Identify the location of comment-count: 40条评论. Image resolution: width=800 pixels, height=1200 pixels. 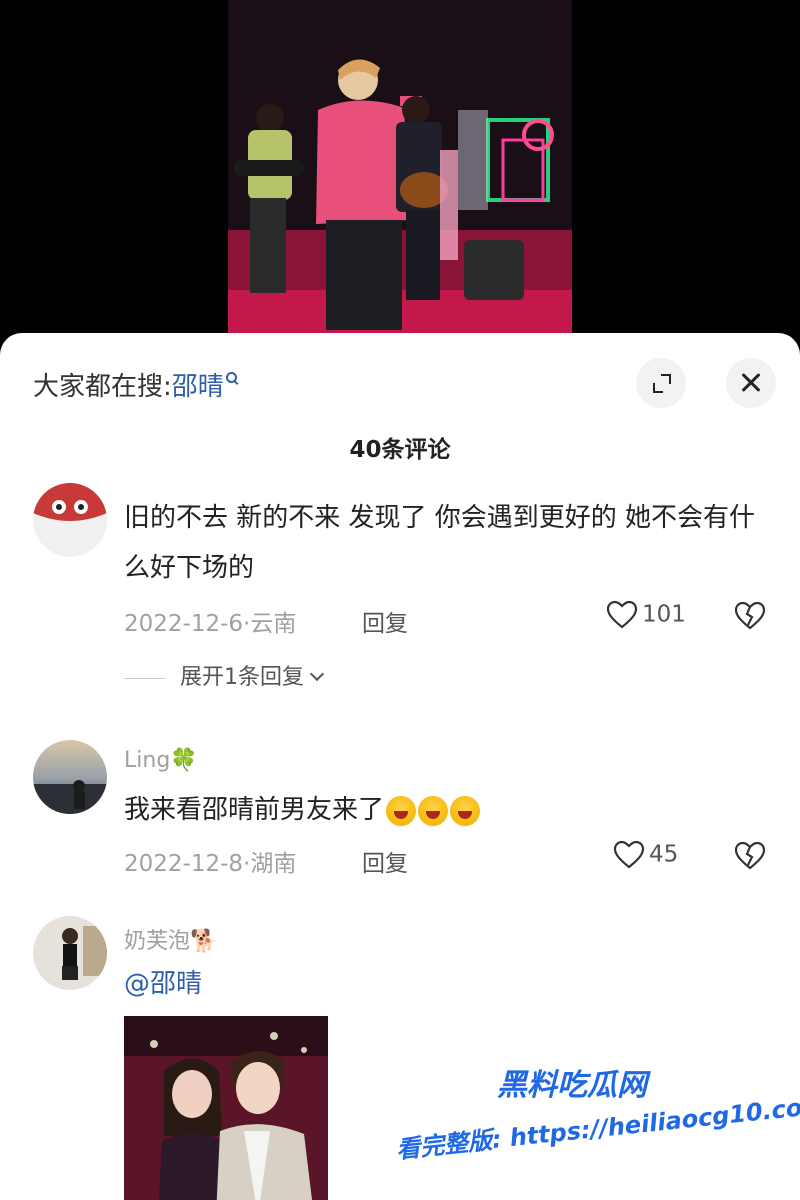
(400, 450).